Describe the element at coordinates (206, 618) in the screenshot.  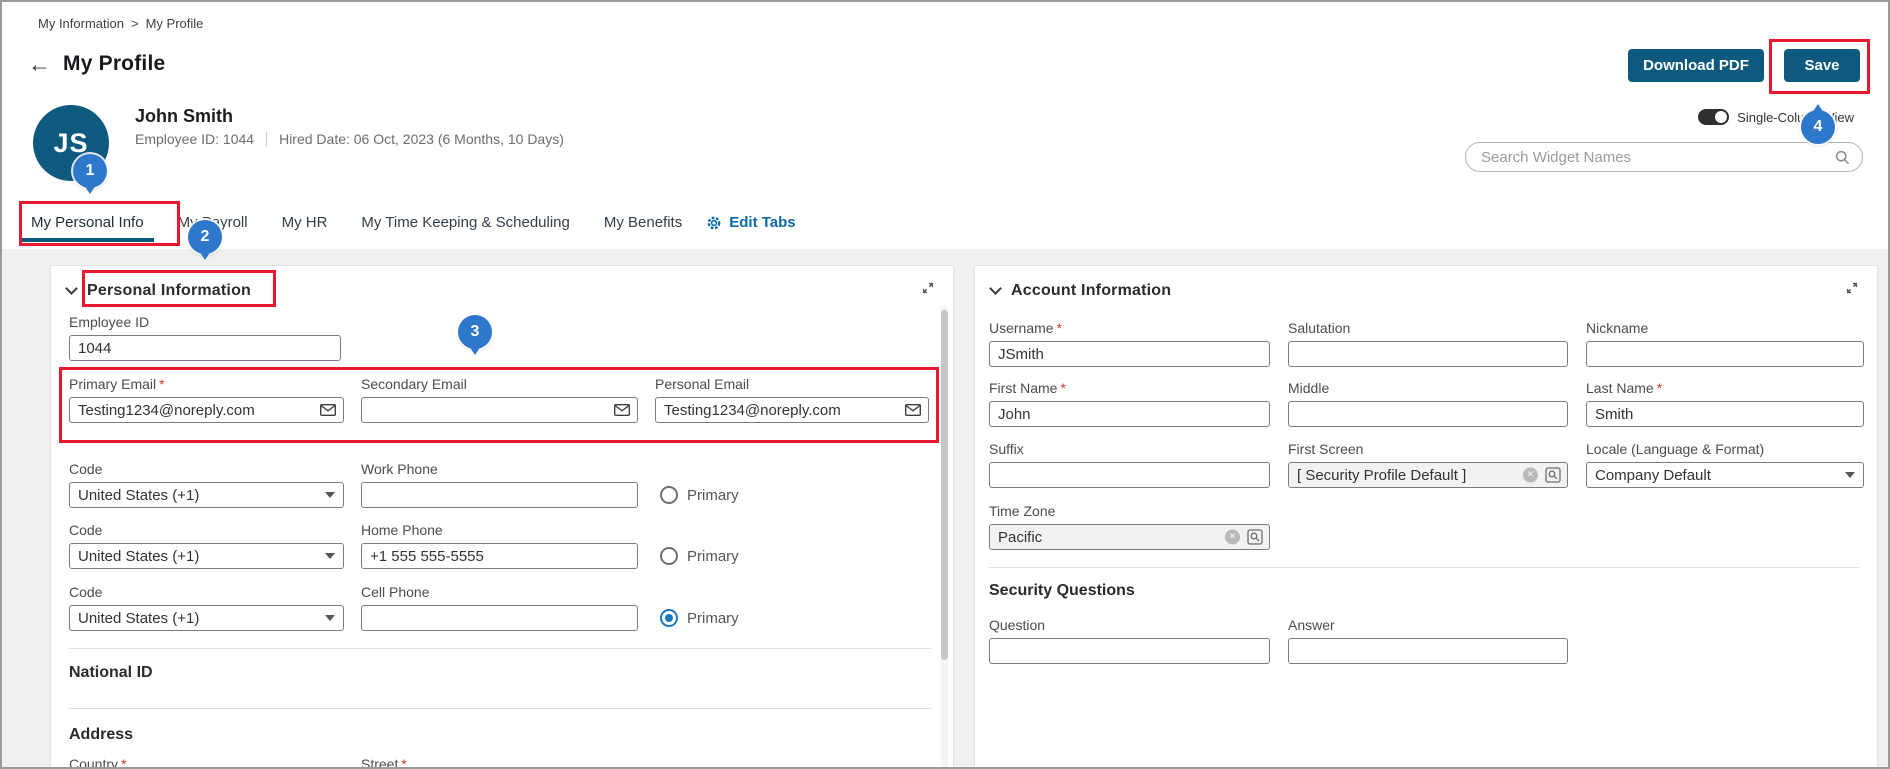
I see `cell-phone-code-select: United States (+1)` at that location.